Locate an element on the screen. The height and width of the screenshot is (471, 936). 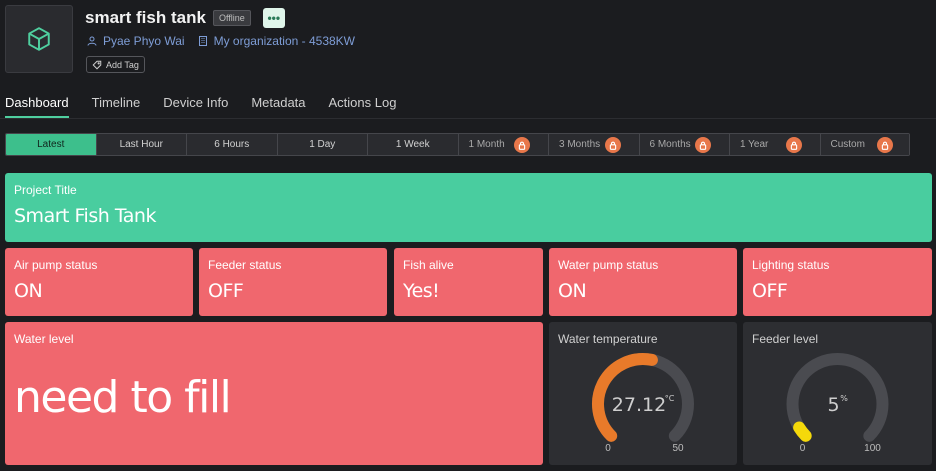
fish-alive-value: Yes! is located at coordinates (421, 291).